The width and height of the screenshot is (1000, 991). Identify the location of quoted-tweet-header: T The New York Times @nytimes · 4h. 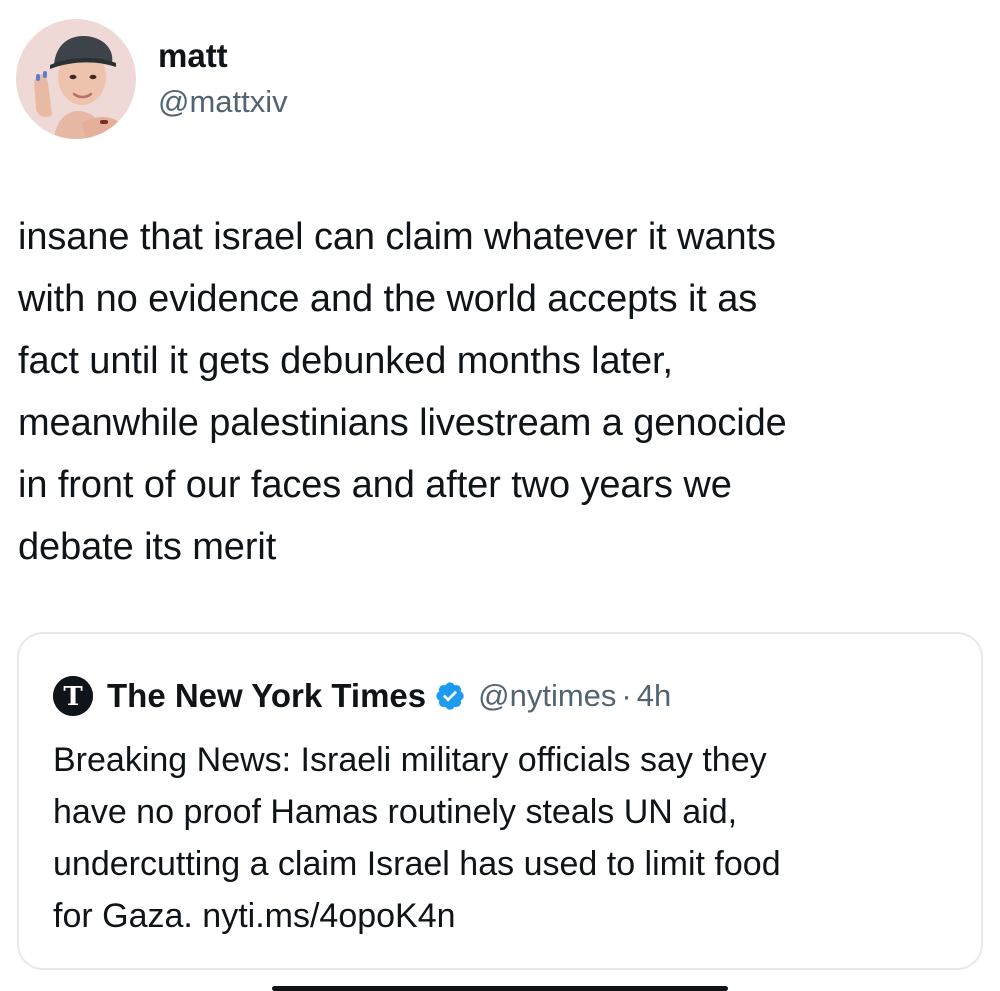
(362, 696).